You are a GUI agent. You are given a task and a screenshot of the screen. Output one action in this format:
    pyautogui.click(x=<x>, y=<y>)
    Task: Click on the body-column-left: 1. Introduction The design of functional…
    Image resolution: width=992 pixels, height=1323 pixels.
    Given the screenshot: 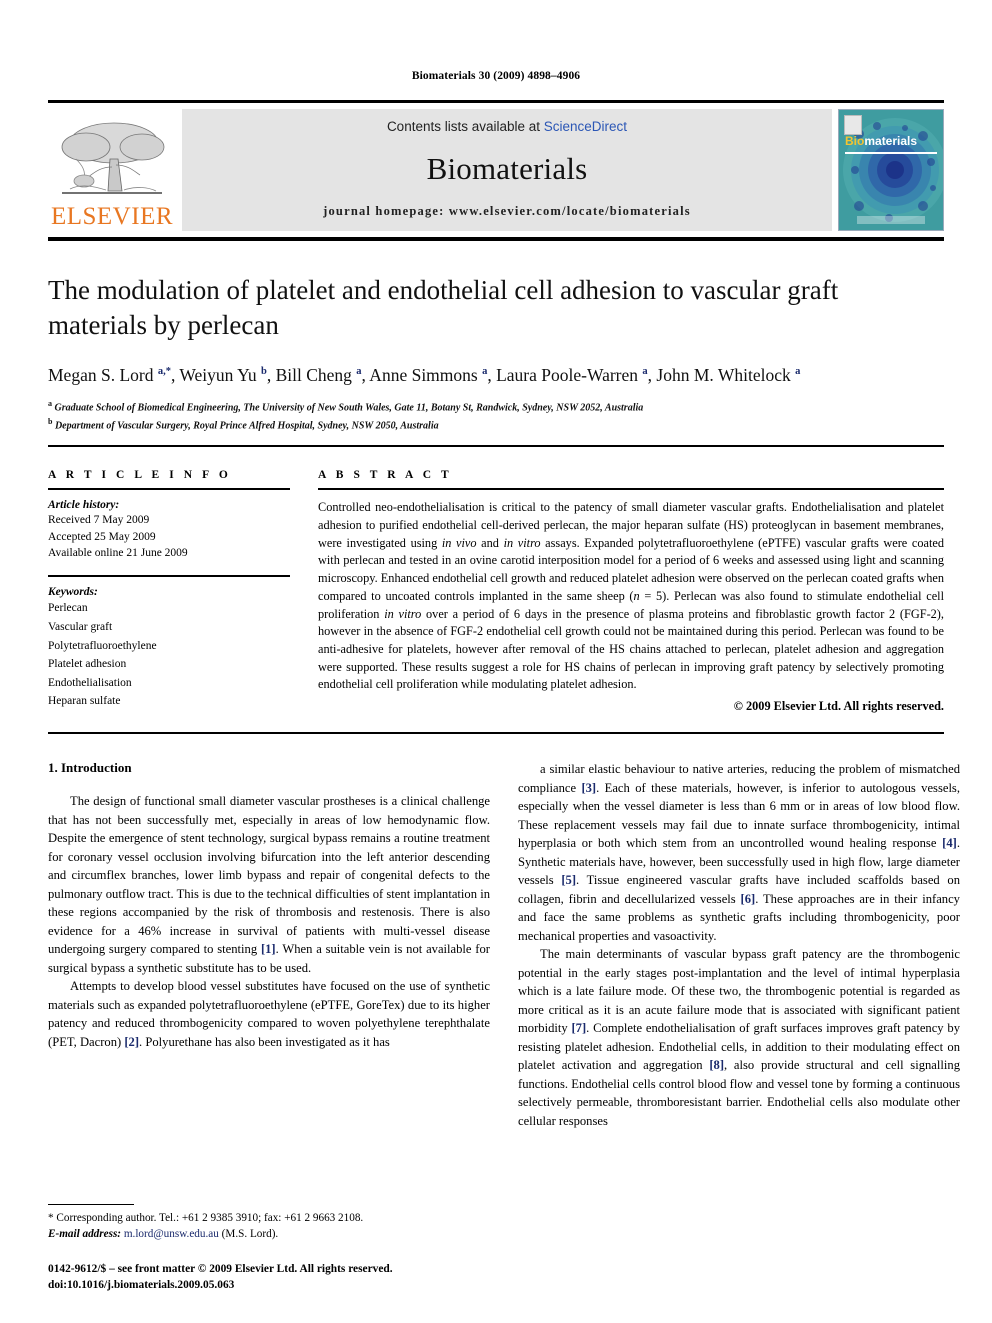 What is the action you would take?
    pyautogui.click(x=269, y=945)
    